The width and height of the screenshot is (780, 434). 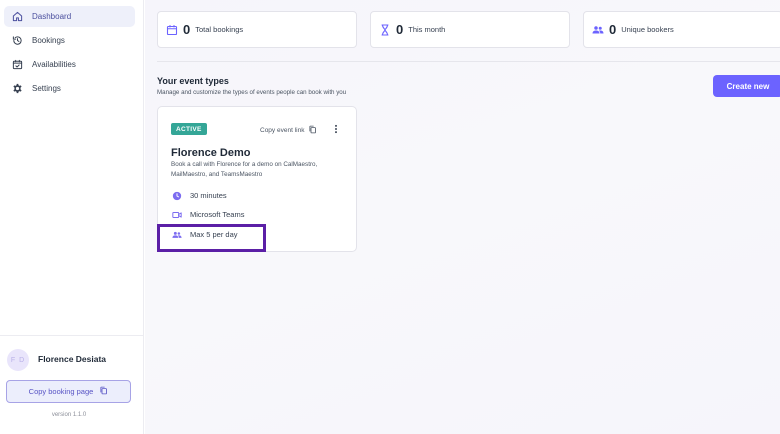 I want to click on copy-event-link-button: Copy event link, so click(x=288, y=130).